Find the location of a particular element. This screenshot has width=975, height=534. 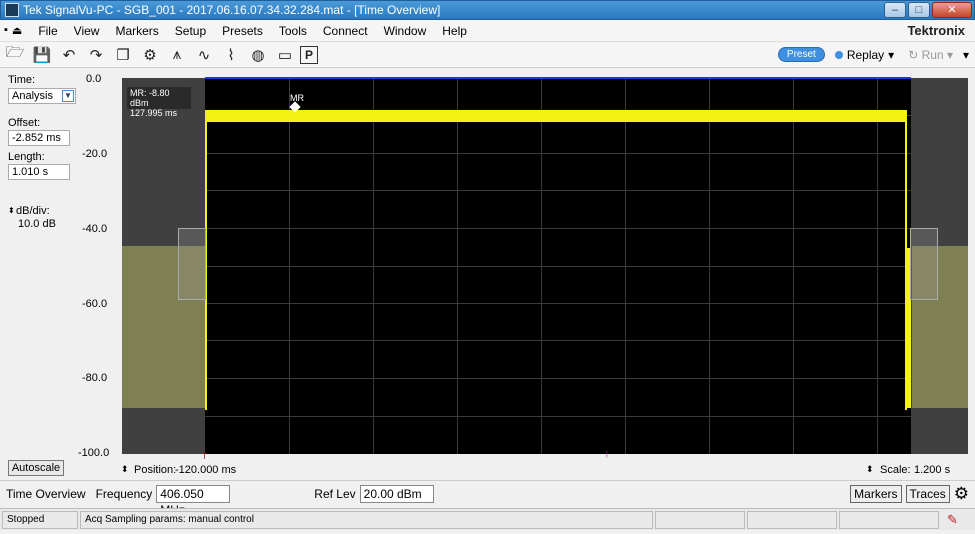

preset-button: Preset is located at coordinates (801, 54).